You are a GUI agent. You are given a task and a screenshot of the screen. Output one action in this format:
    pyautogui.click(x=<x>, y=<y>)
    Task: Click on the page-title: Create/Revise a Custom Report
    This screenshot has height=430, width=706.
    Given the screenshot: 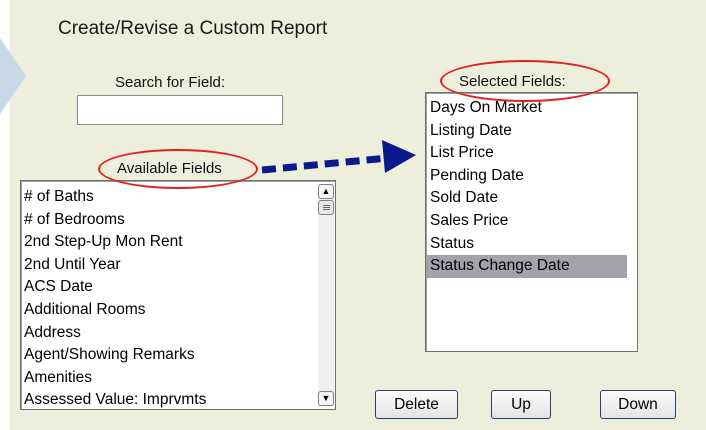 What is the action you would take?
    pyautogui.click(x=193, y=28)
    